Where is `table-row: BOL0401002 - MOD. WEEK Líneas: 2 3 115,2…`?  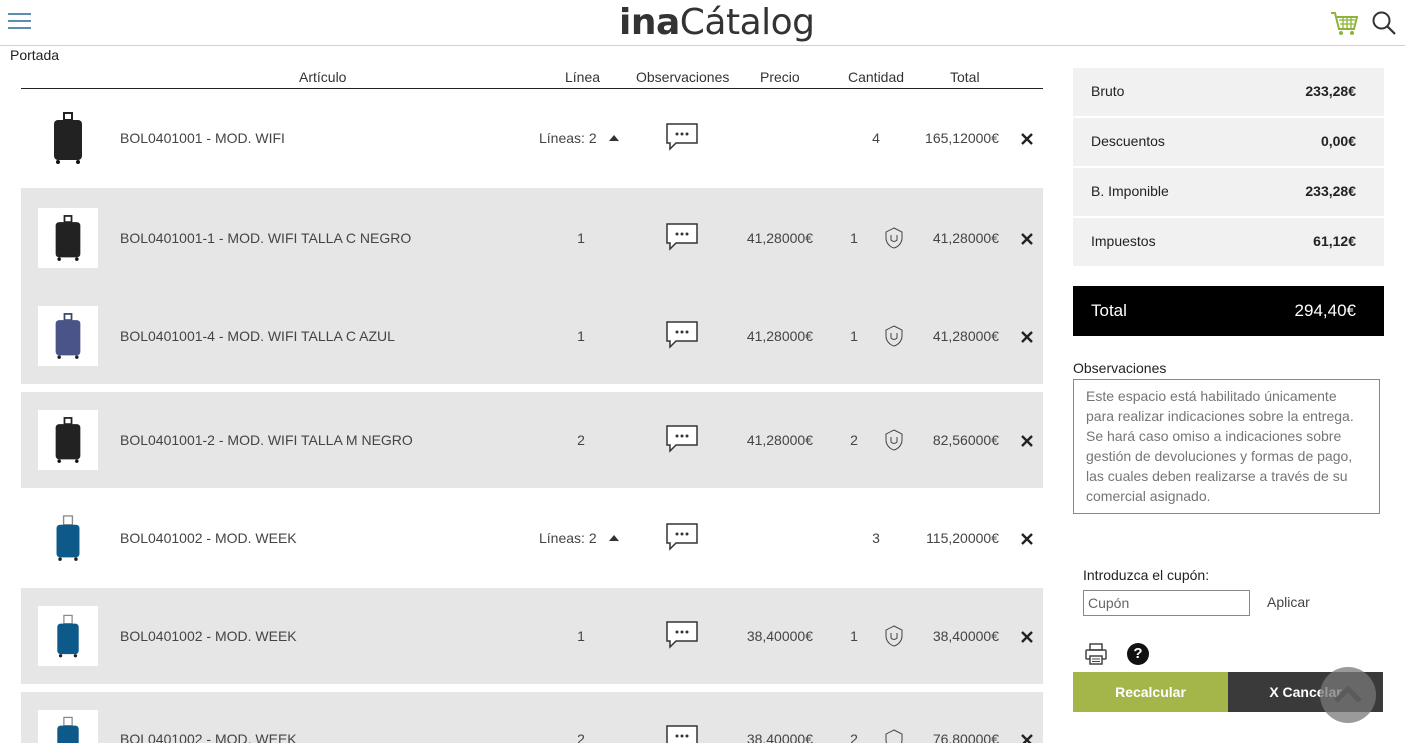
table-row: BOL0401002 - MOD. WEEK Líneas: 2 3 115,2… is located at coordinates (532, 538).